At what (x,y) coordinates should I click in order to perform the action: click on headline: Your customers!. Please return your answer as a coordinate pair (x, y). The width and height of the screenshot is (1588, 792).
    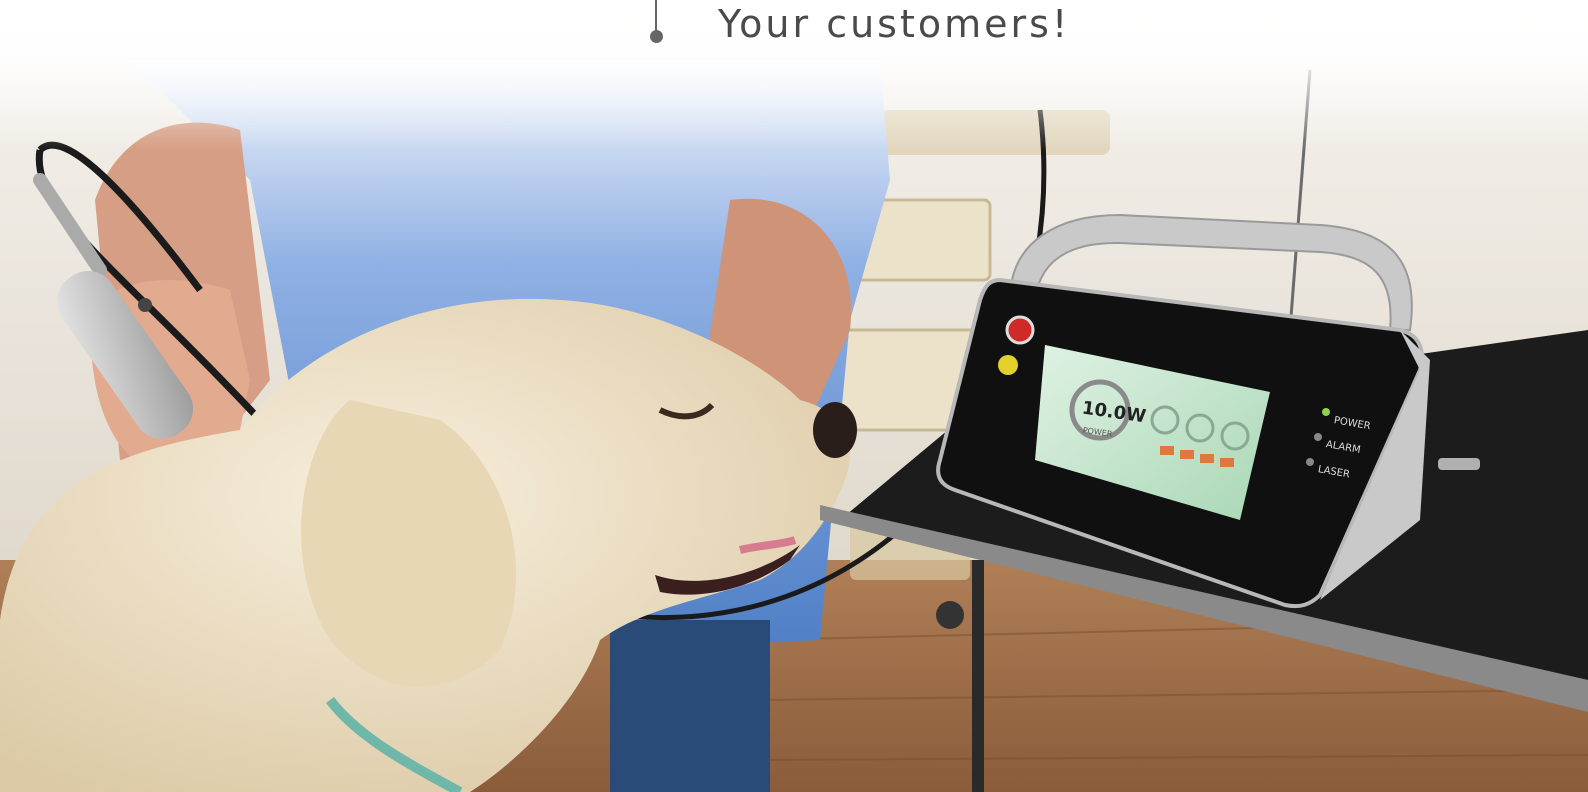
    Looking at the image, I should click on (794, 31).